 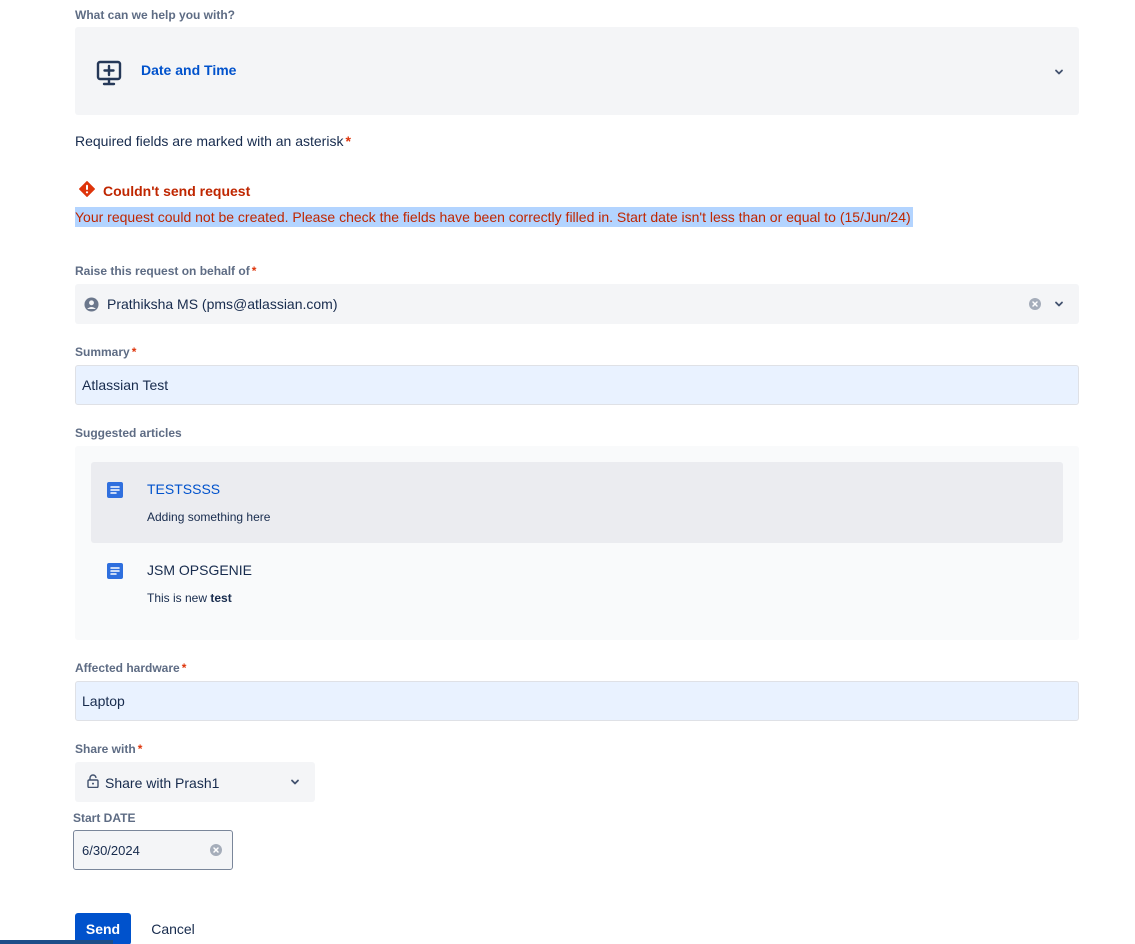 I want to click on hardware-value: Laptop, so click(x=103, y=701).